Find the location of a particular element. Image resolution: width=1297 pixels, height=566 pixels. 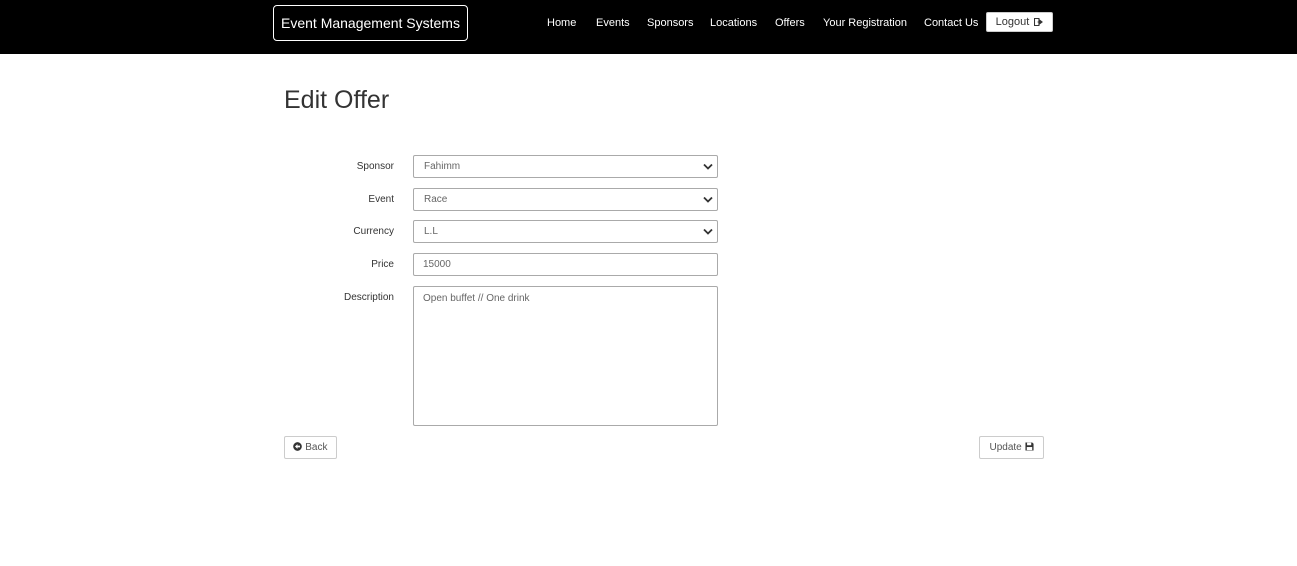

back-button: Back is located at coordinates (310, 447).